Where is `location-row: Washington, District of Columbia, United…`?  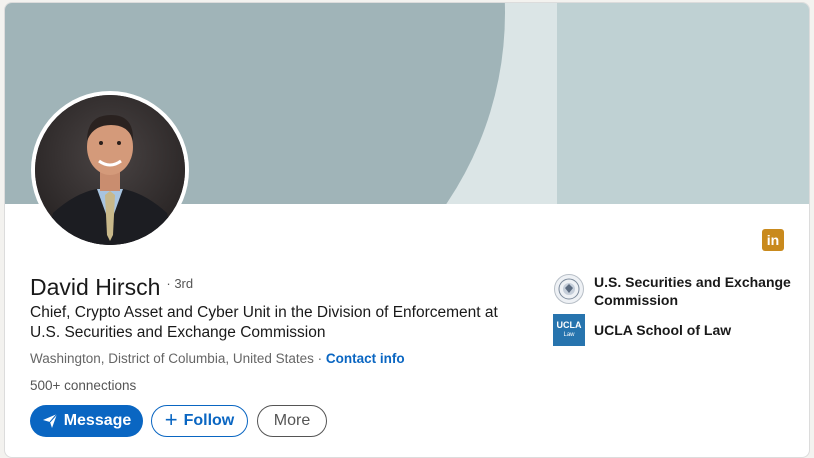 location-row: Washington, District of Columbia, United… is located at coordinates (217, 358).